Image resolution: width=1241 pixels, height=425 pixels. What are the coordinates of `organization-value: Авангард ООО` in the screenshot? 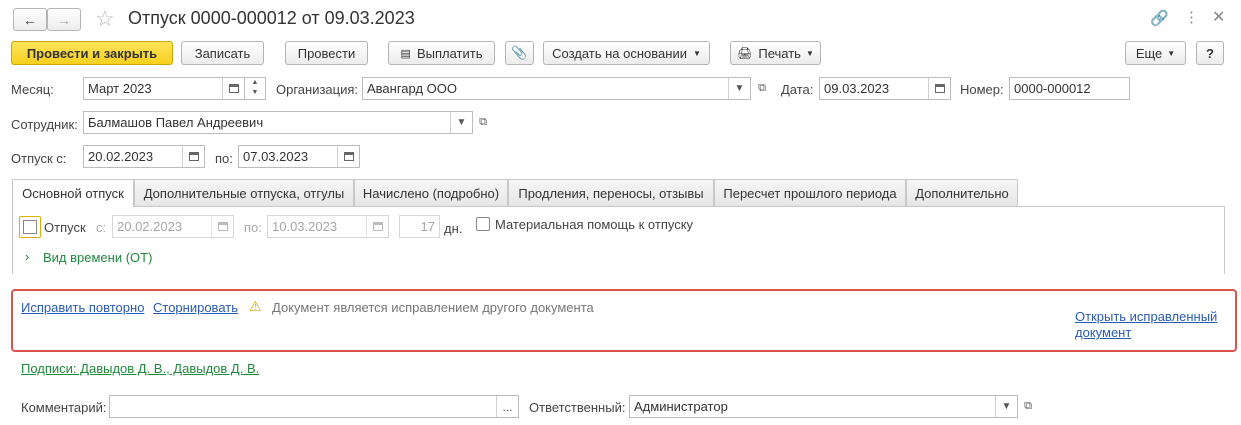 It's located at (412, 88).